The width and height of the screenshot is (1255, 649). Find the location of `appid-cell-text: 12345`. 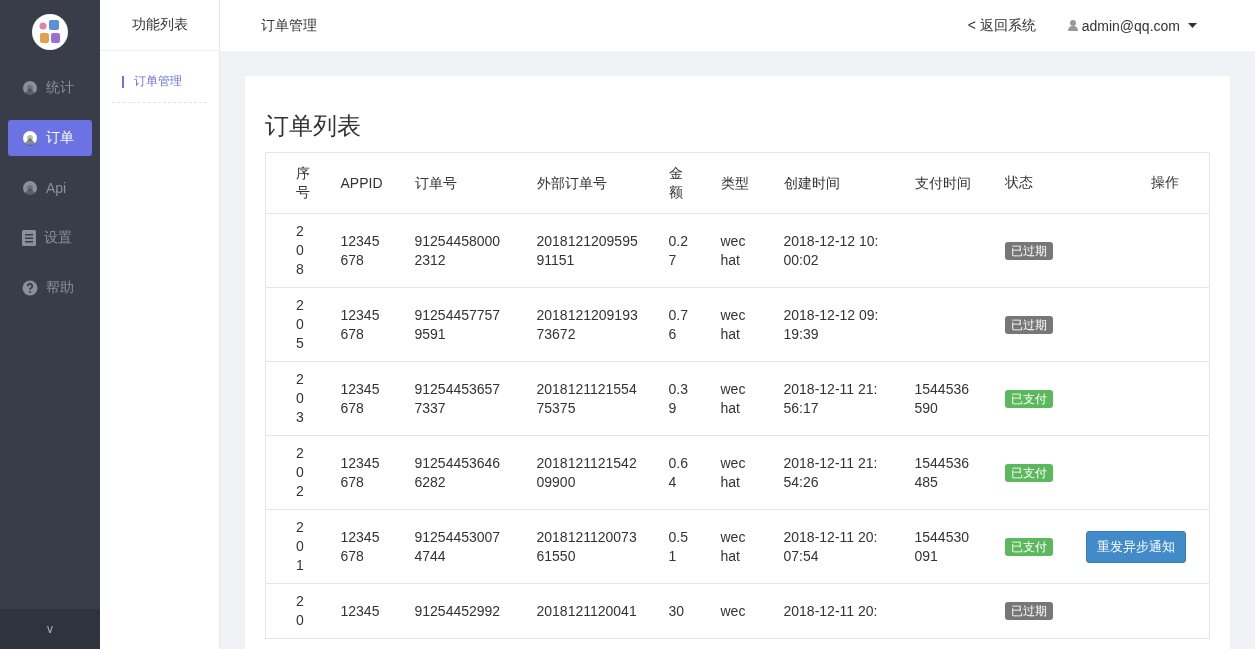

appid-cell-text: 12345 is located at coordinates (360, 611).